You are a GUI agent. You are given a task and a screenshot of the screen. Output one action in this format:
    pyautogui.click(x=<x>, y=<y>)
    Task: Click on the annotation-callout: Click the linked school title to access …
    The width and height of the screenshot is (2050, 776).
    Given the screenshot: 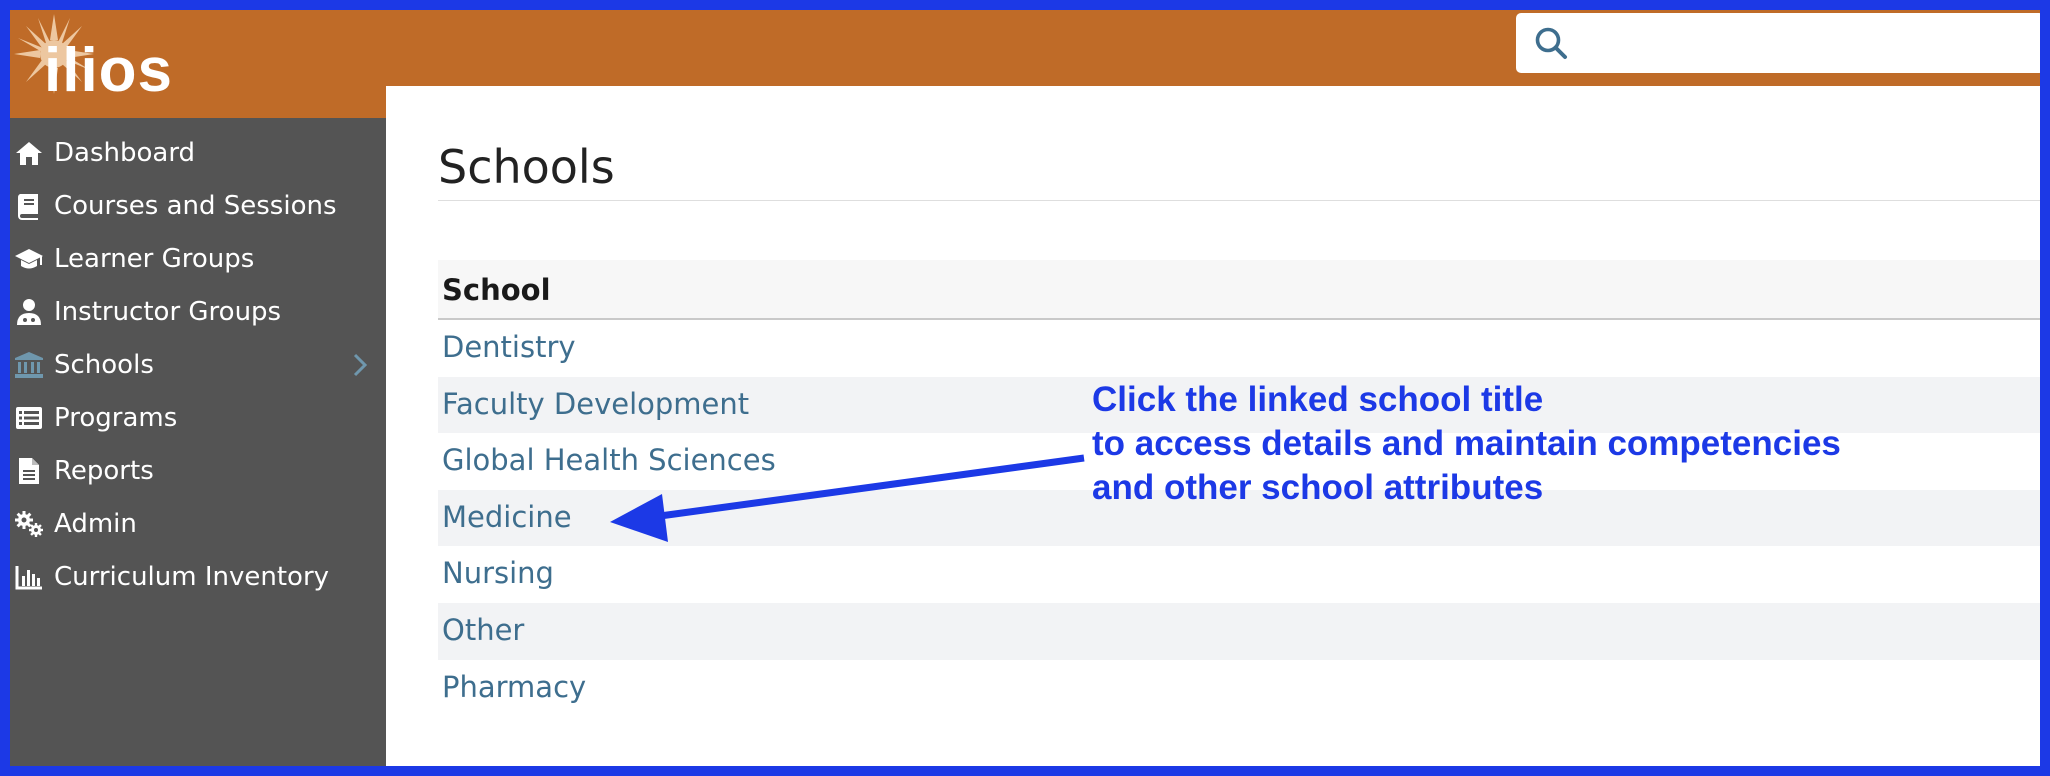 What is the action you would take?
    pyautogui.click(x=1466, y=444)
    